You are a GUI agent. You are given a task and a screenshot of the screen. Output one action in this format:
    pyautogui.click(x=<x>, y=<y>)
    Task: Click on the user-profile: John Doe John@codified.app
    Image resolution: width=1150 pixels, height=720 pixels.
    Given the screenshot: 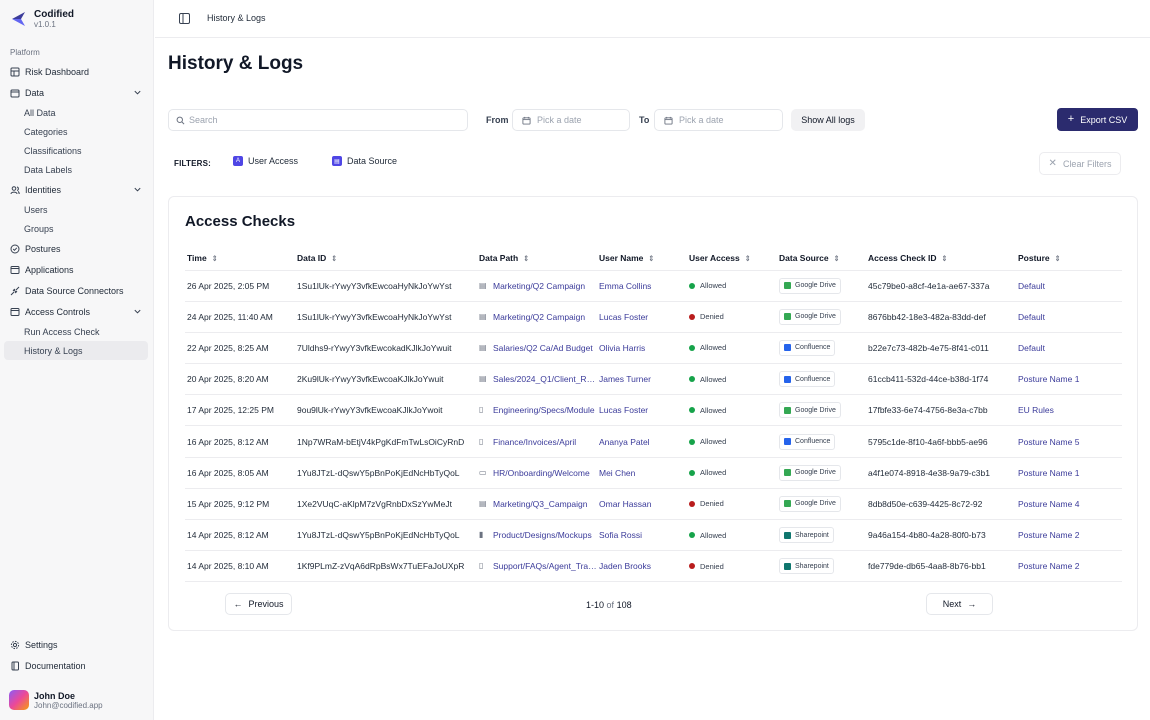 What is the action you would take?
    pyautogui.click(x=56, y=700)
    